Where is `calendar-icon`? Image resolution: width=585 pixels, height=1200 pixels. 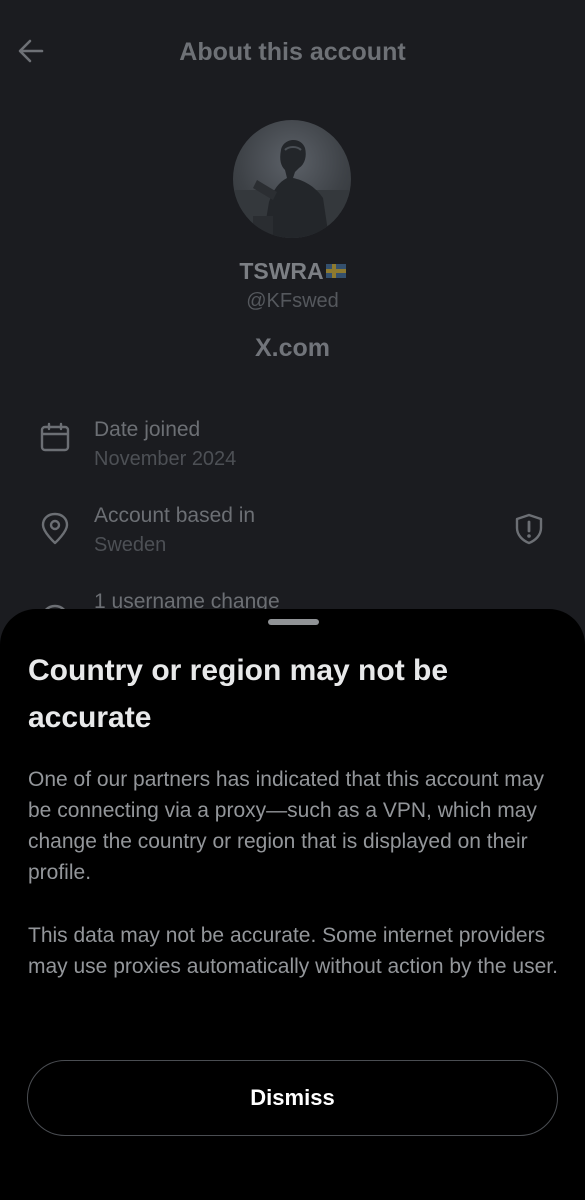 calendar-icon is located at coordinates (55, 437).